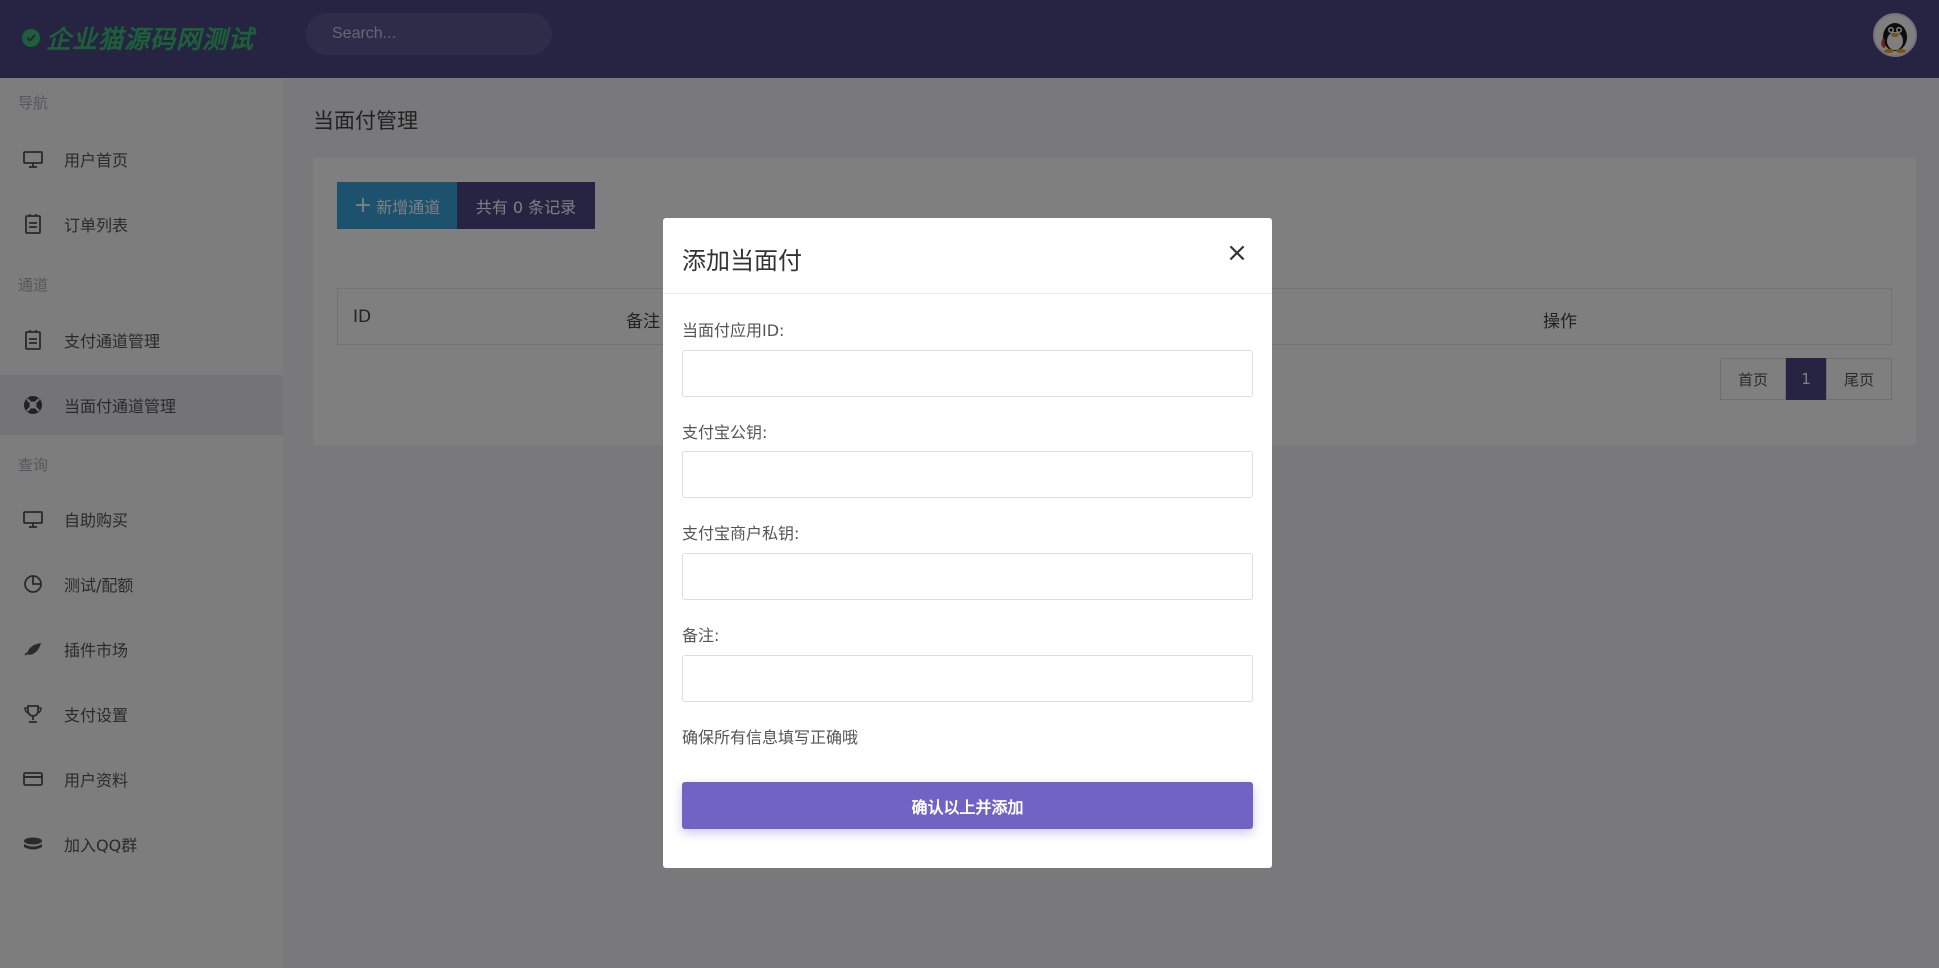 The image size is (1939, 968). What do you see at coordinates (967, 373) in the screenshot?
I see `app-id-input` at bounding box center [967, 373].